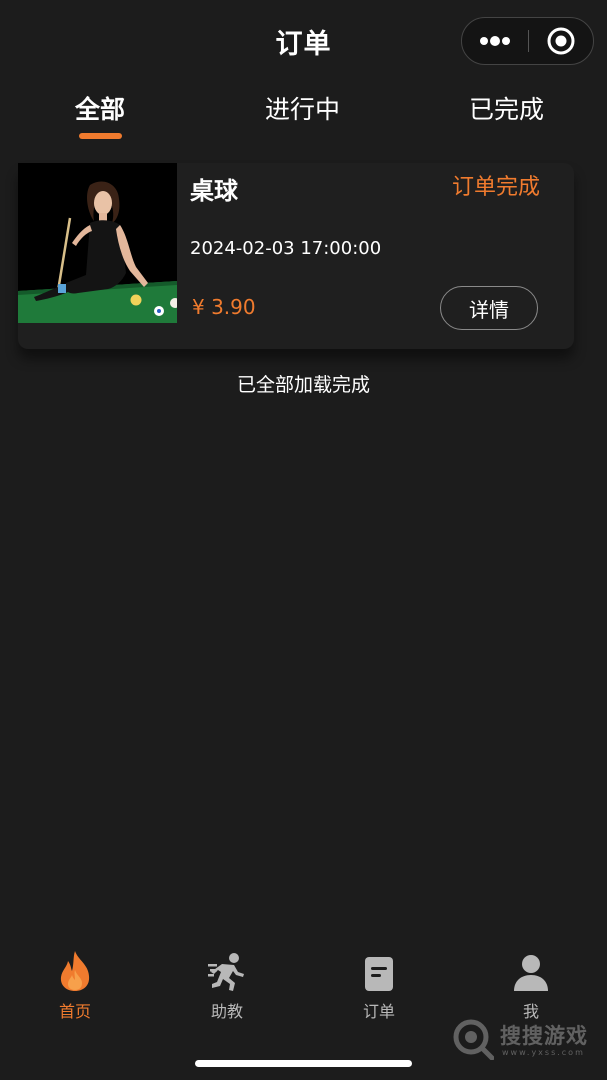  What do you see at coordinates (226, 972) in the screenshot?
I see `running-person-icon` at bounding box center [226, 972].